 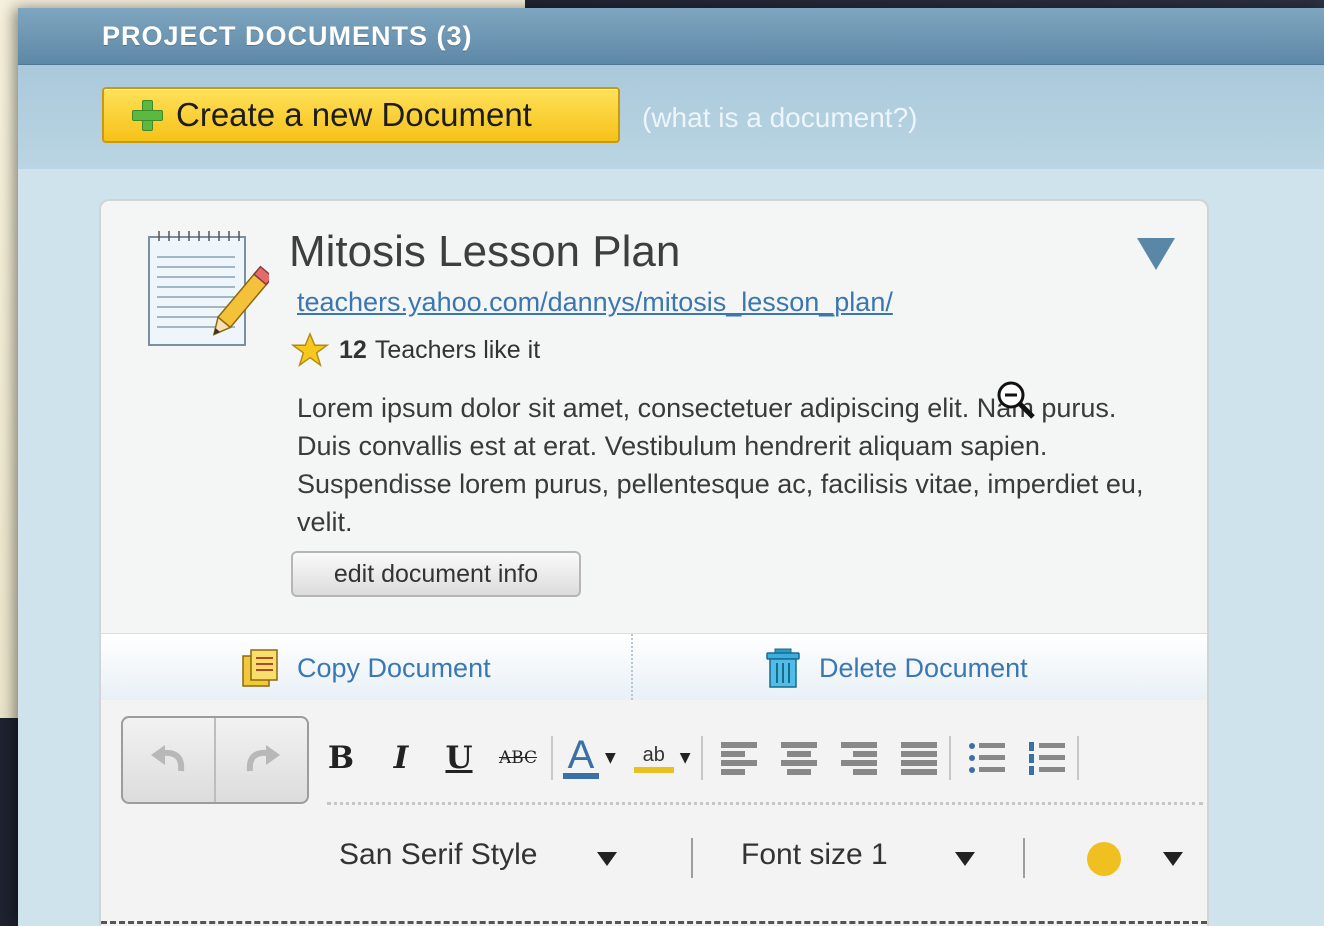 I want to click on edit-document-info-button: edit document info, so click(x=436, y=574).